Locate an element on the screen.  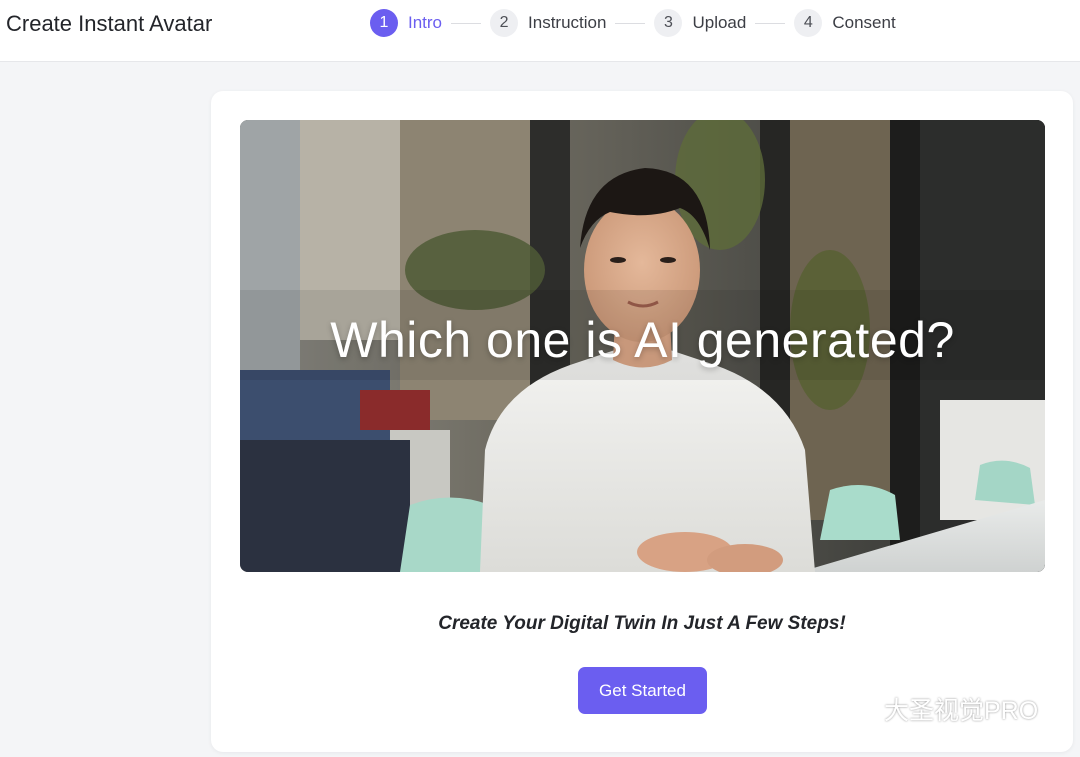
step-label: Upload is located at coordinates (719, 22).